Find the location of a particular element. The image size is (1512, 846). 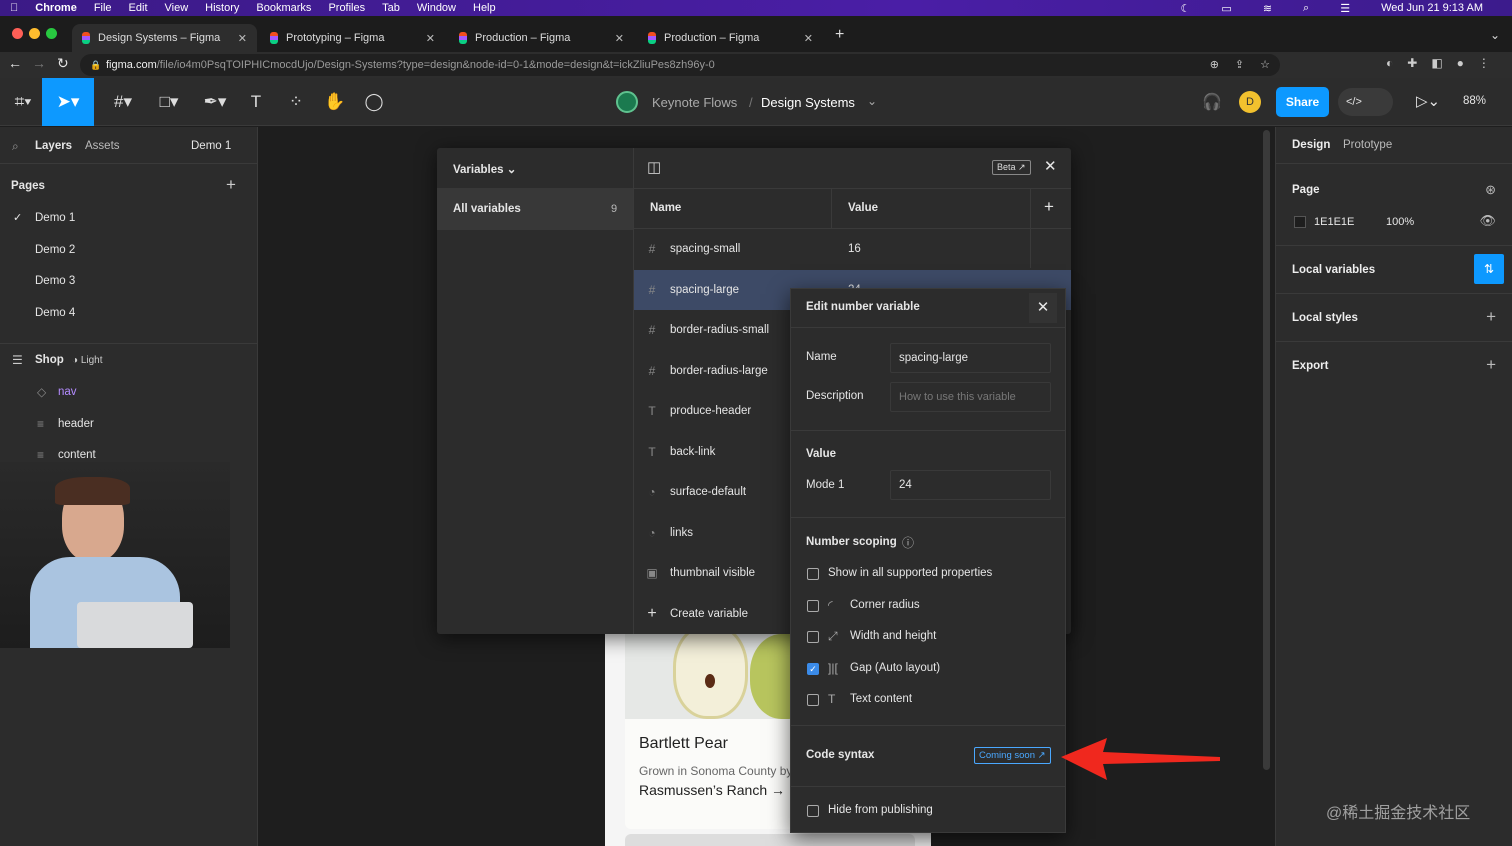

menu-app: Chrome is located at coordinates (56, 8).